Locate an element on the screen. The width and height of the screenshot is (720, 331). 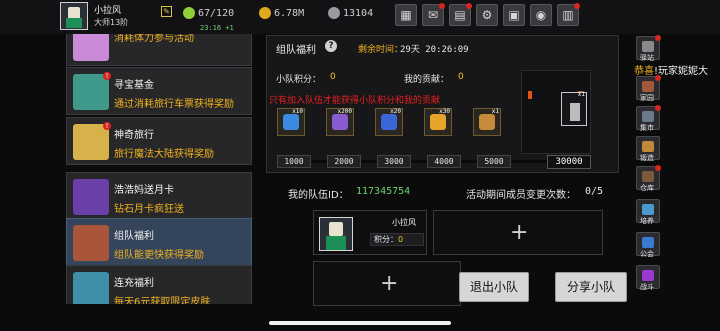
gem-icon is located at coordinates (334, 13).